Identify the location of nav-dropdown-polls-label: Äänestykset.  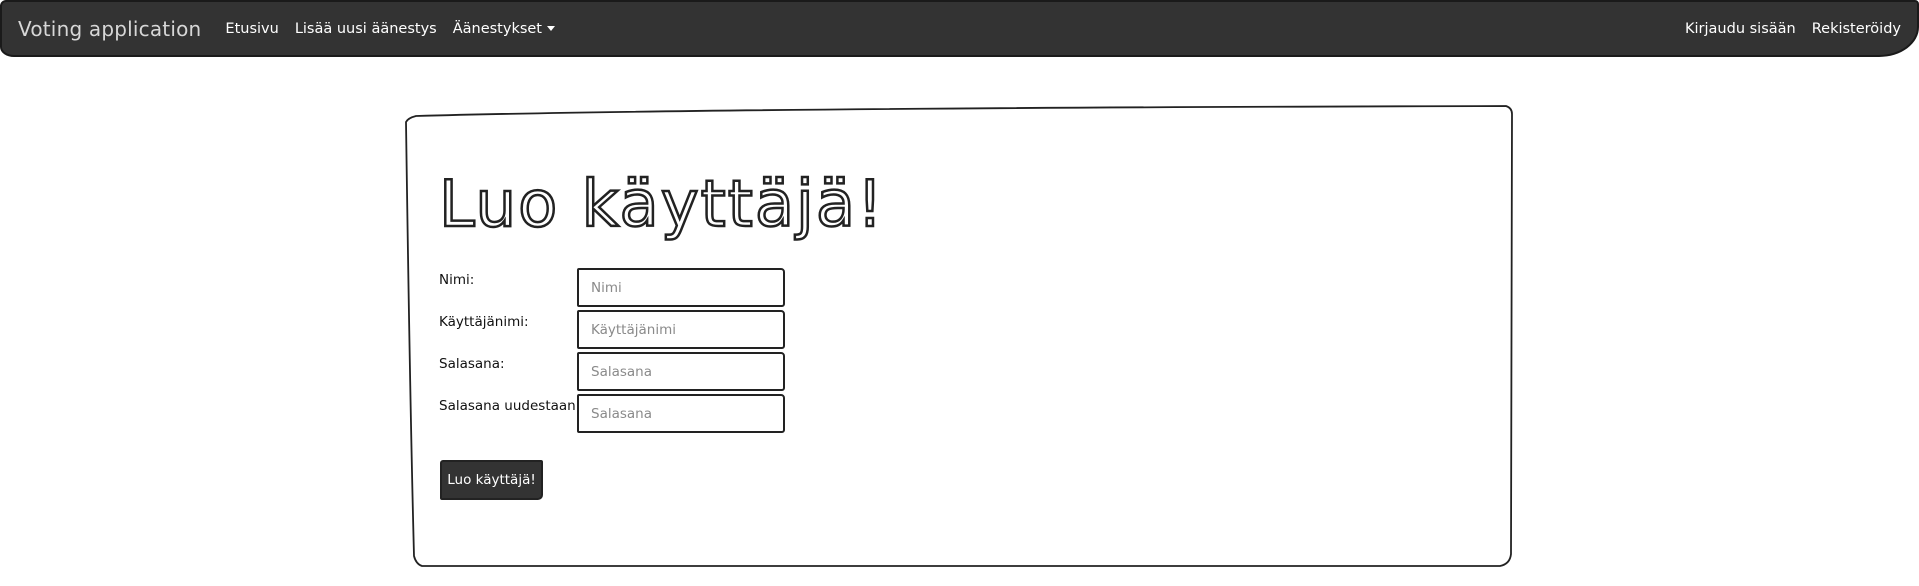
(497, 28).